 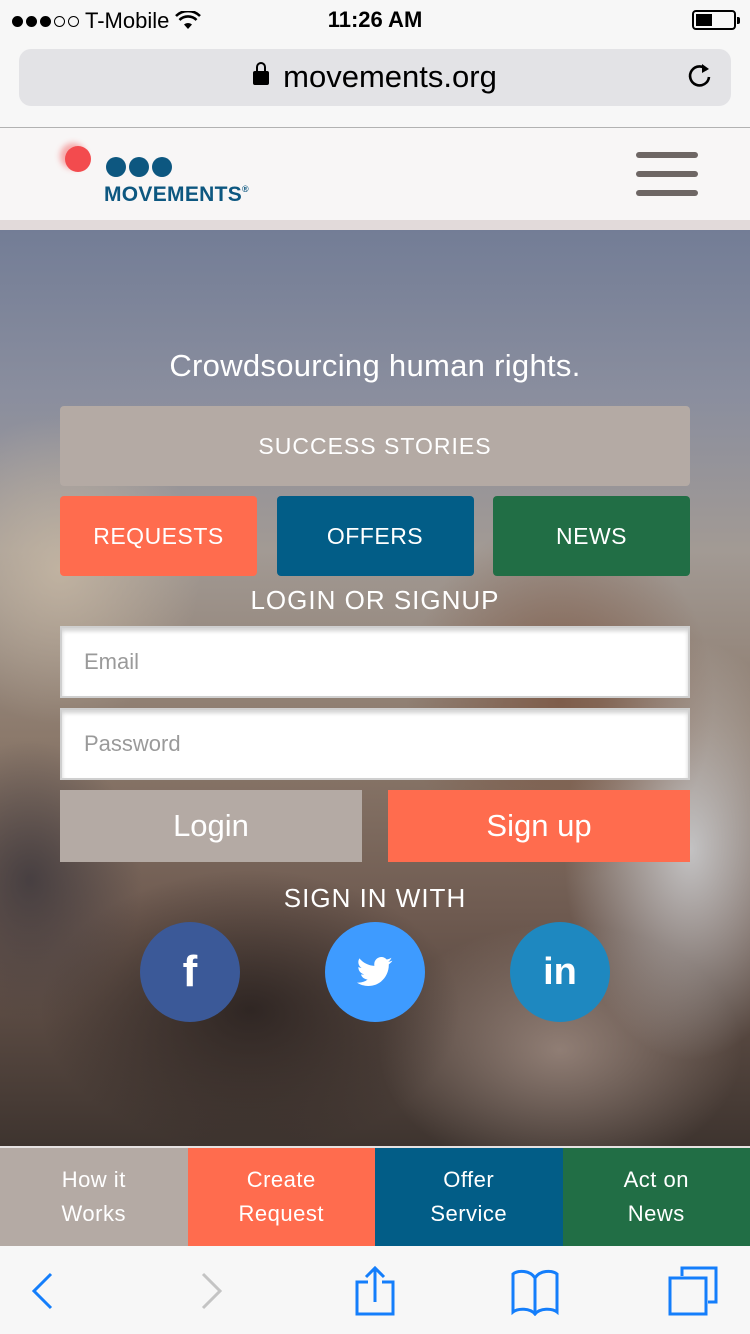 I want to click on auth-actions: Login Sign up, so click(x=375, y=826).